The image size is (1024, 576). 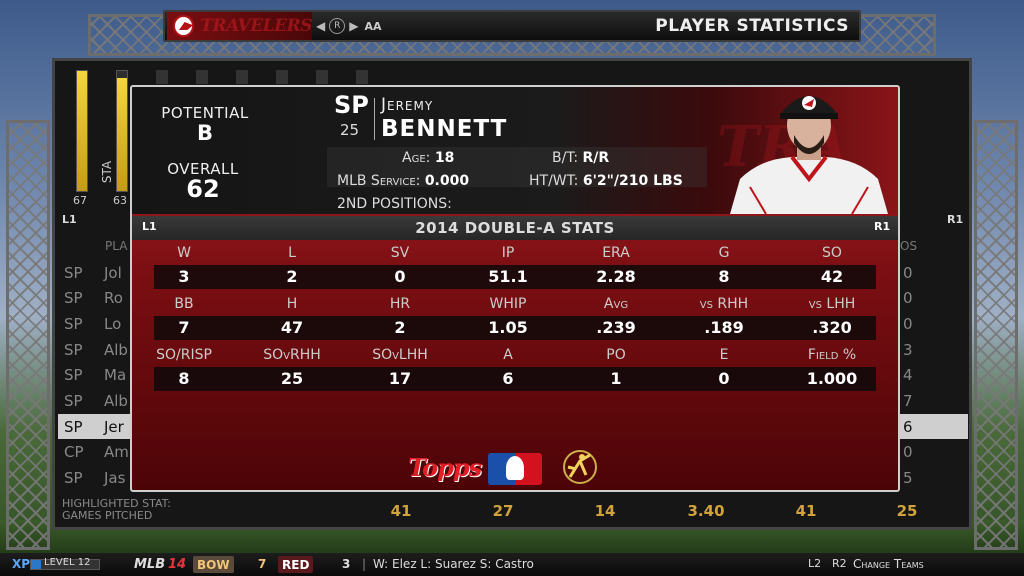 What do you see at coordinates (632, 181) in the screenshot?
I see `htwt-value: 6'2"/210 LBS` at bounding box center [632, 181].